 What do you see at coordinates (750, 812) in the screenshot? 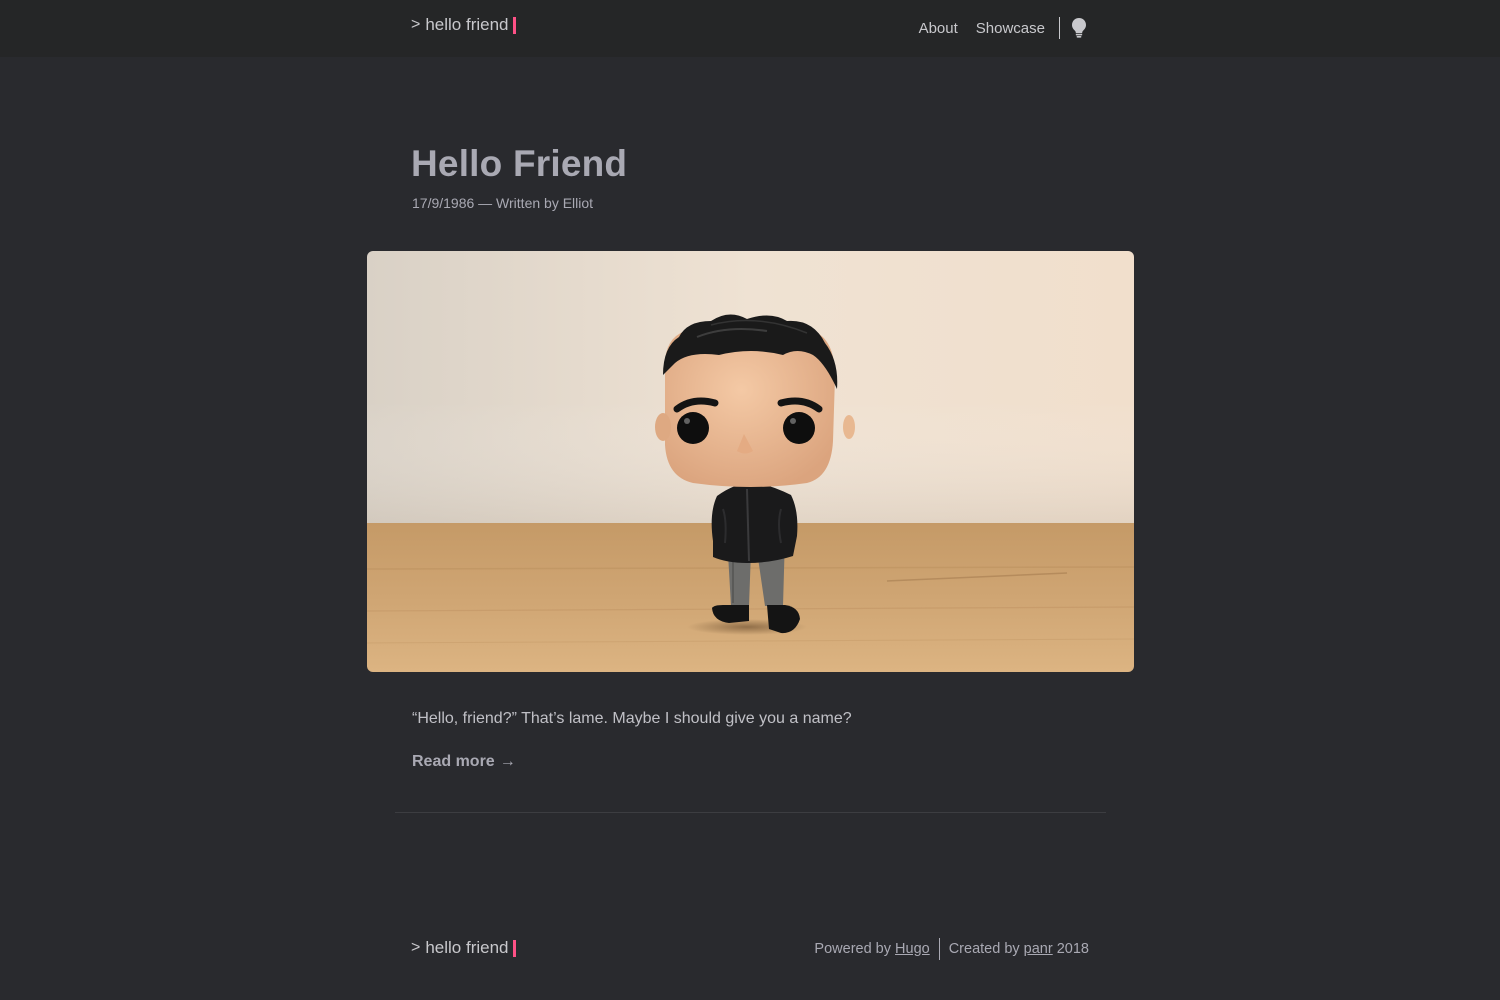
I see `post-separator` at bounding box center [750, 812].